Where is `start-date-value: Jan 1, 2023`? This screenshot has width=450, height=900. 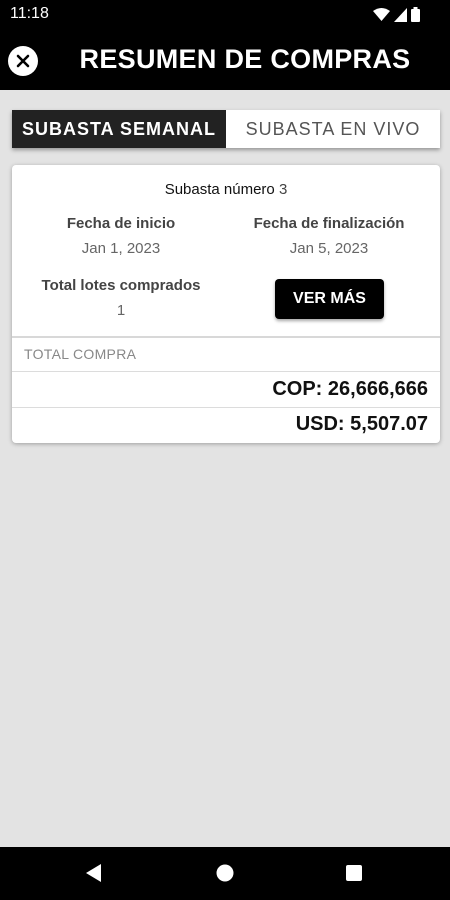
start-date-value: Jan 1, 2023 is located at coordinates (121, 248).